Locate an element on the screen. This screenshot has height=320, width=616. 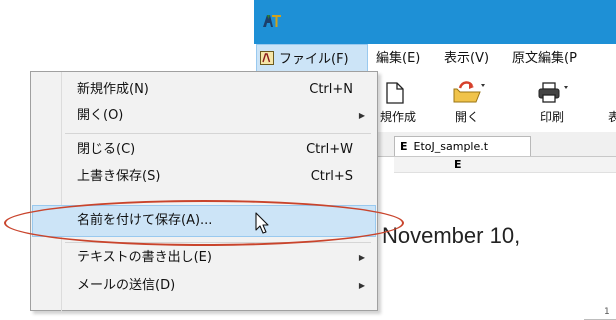
menu-file: ファイル(F) is located at coordinates (312, 59).